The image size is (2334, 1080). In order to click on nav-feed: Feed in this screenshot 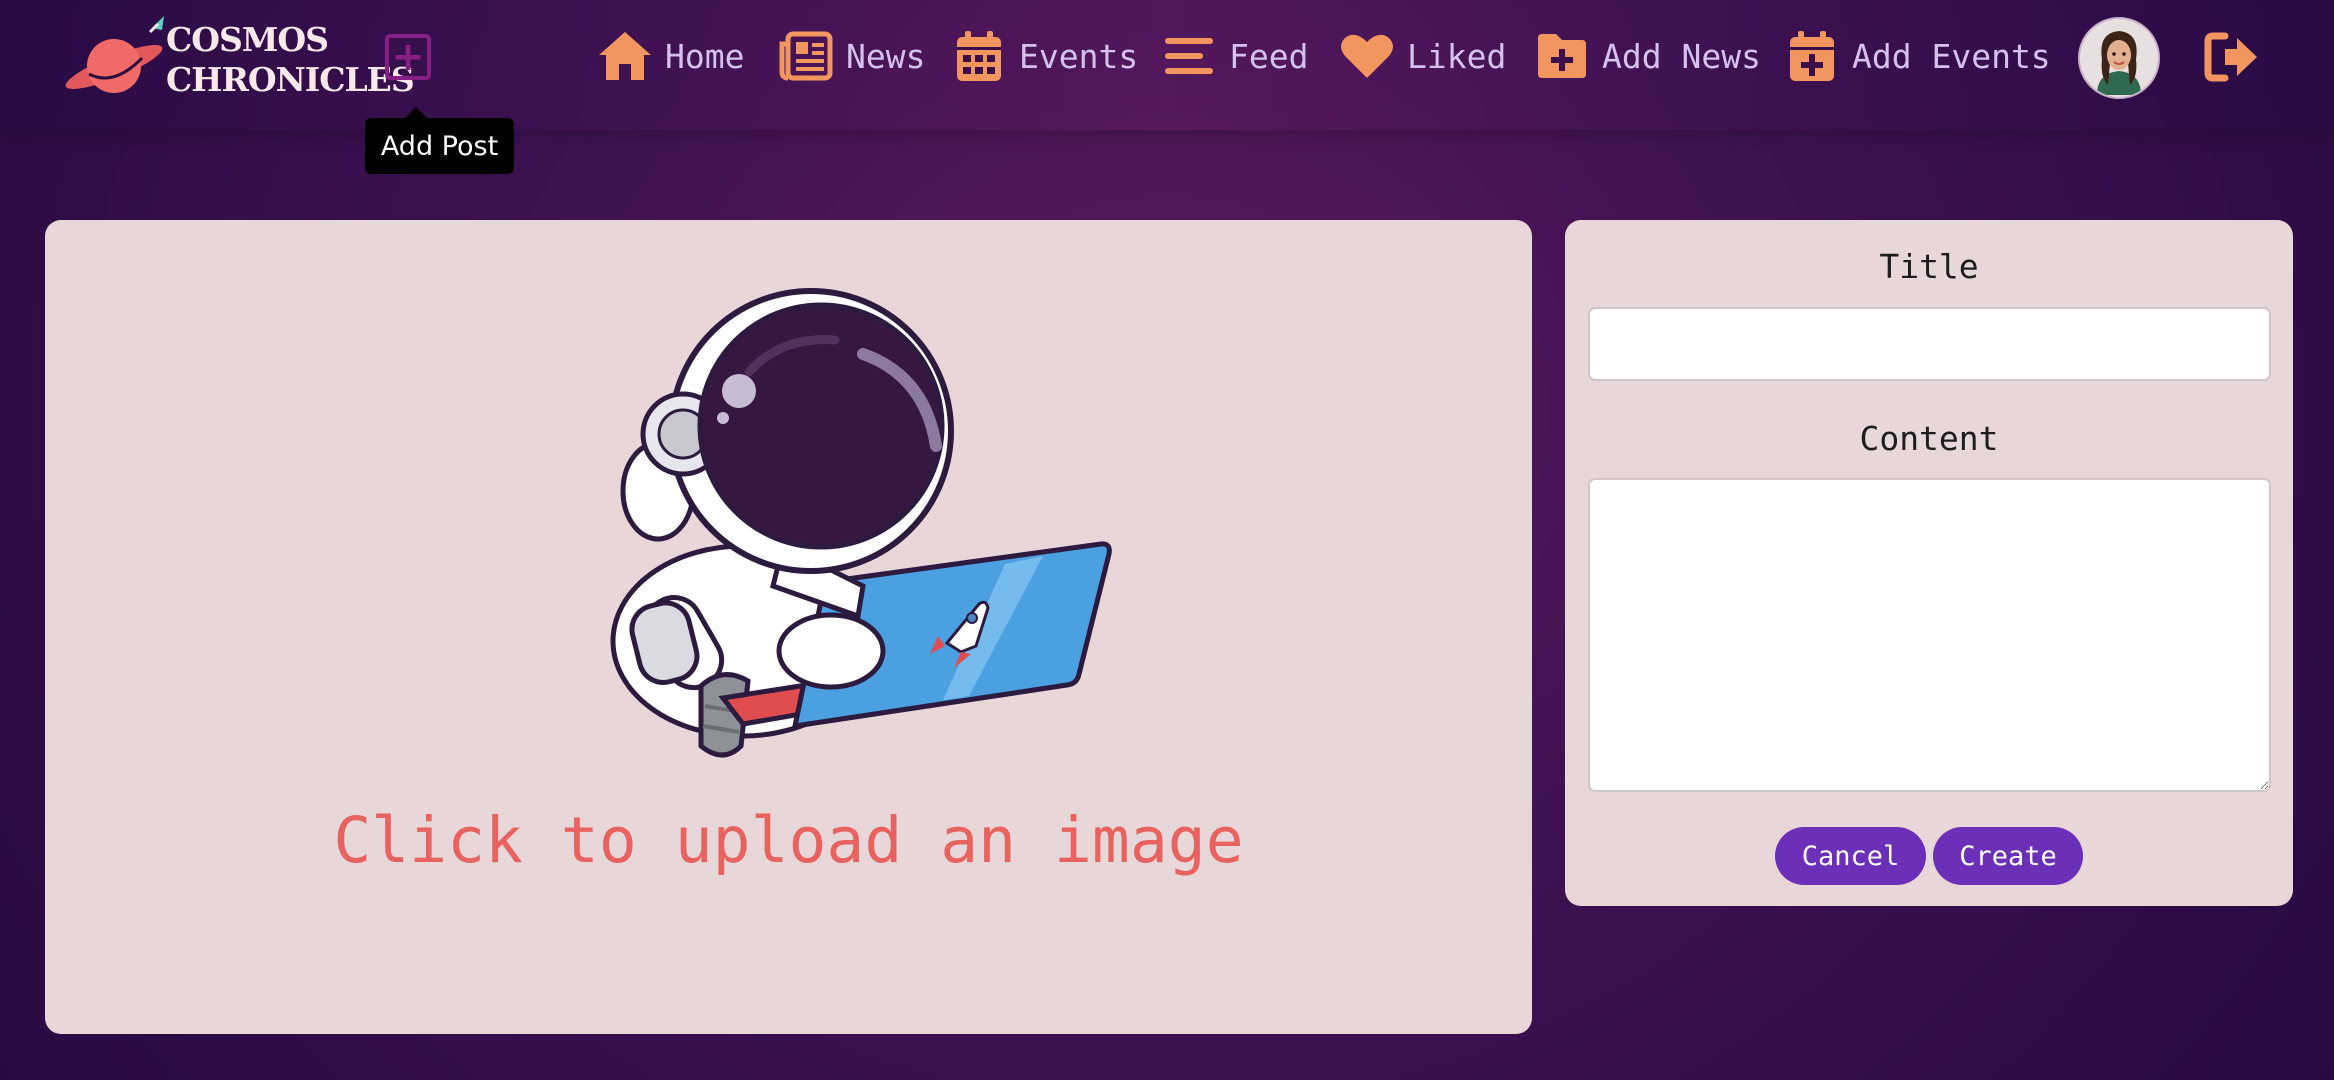, I will do `click(1234, 56)`.